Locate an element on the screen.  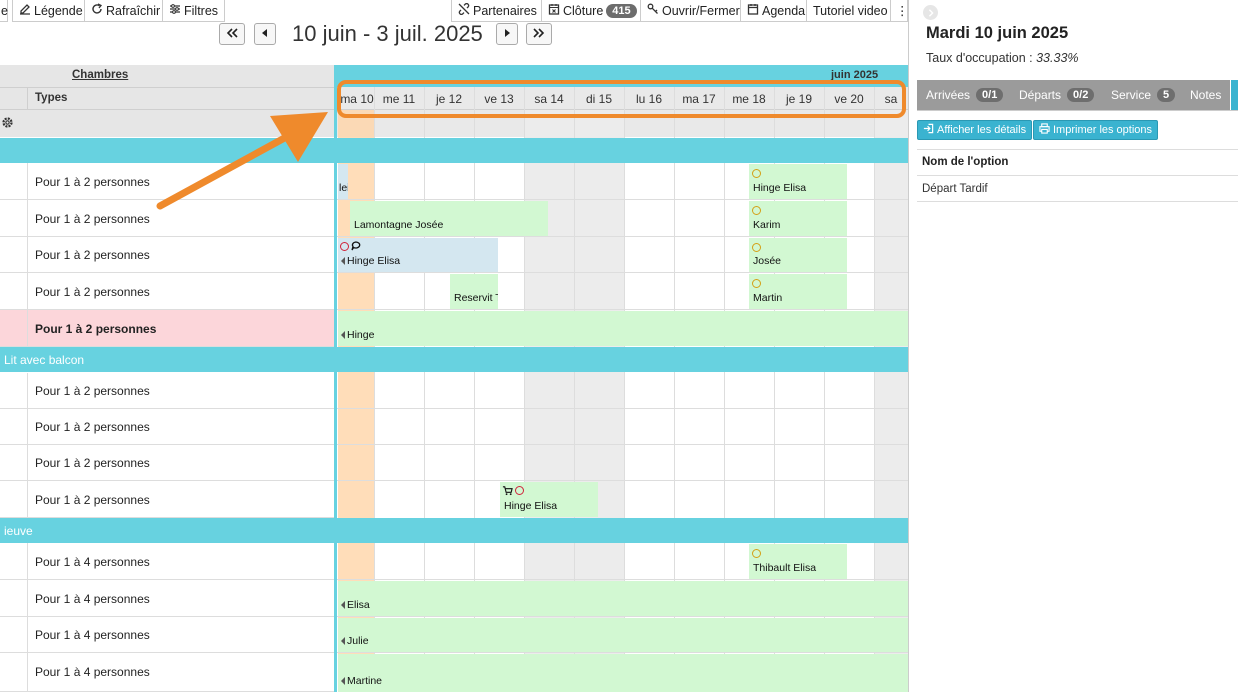
next-fast-button is located at coordinates (539, 34).